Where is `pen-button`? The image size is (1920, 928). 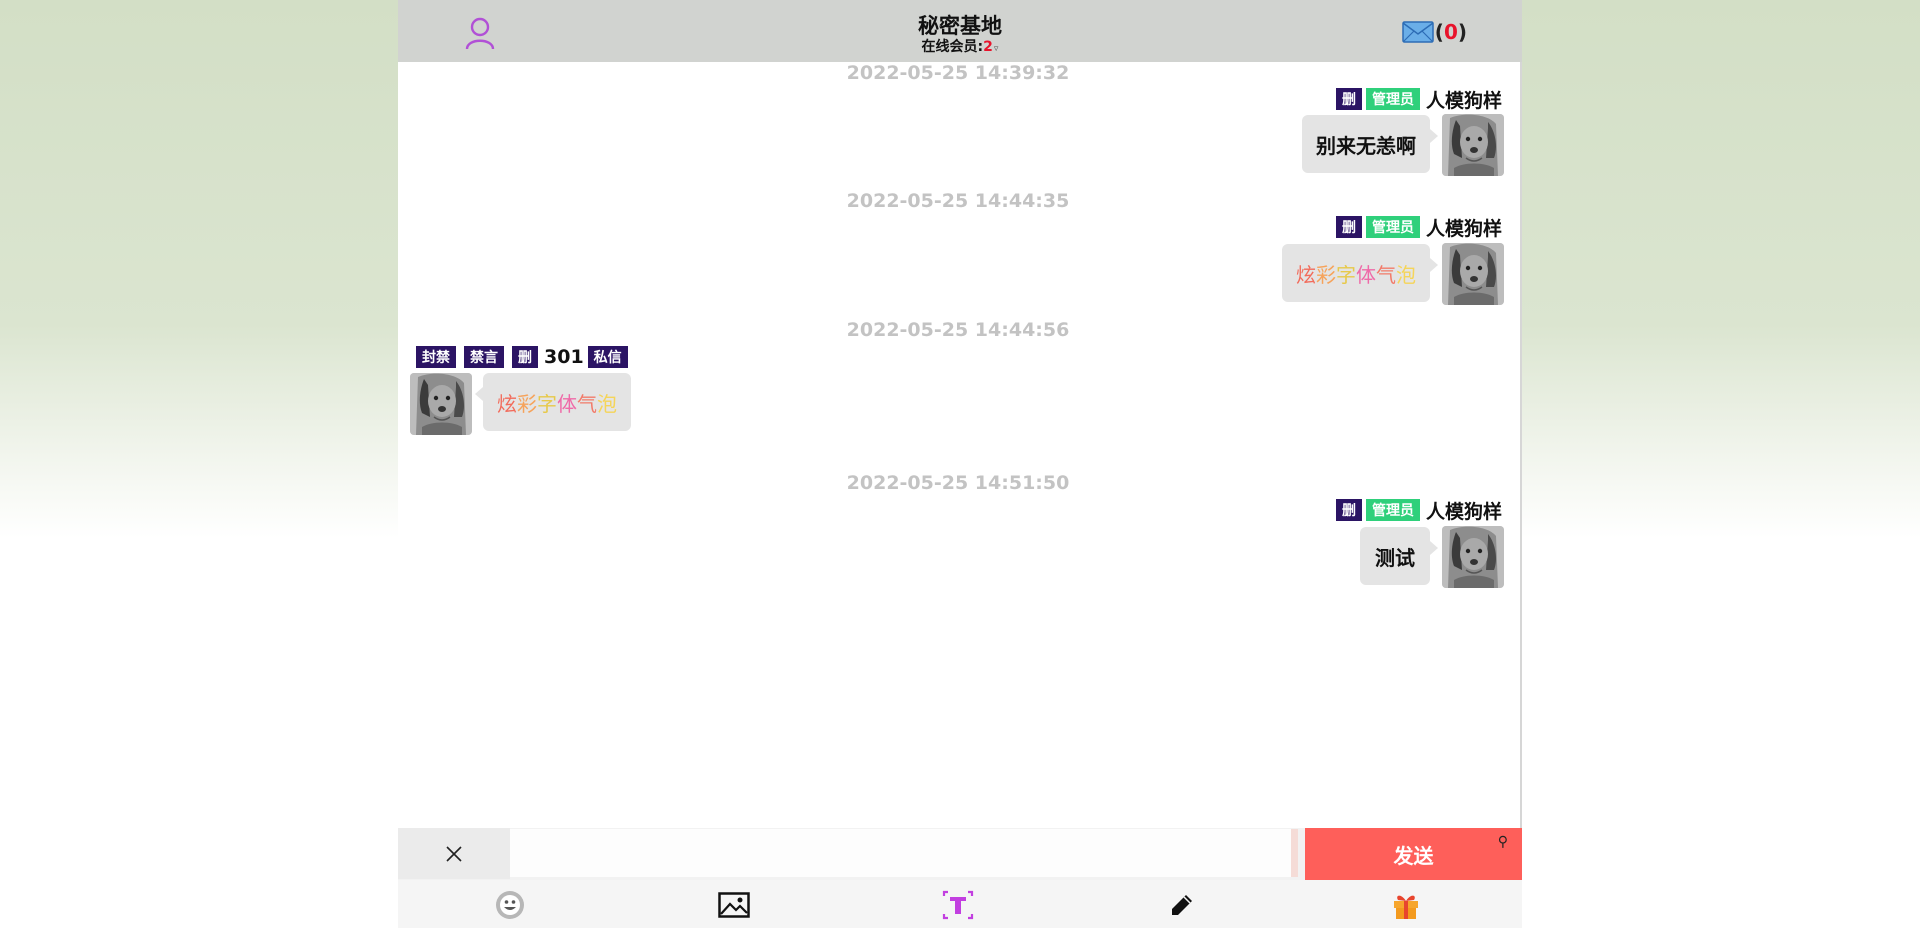 pen-button is located at coordinates (1182, 905).